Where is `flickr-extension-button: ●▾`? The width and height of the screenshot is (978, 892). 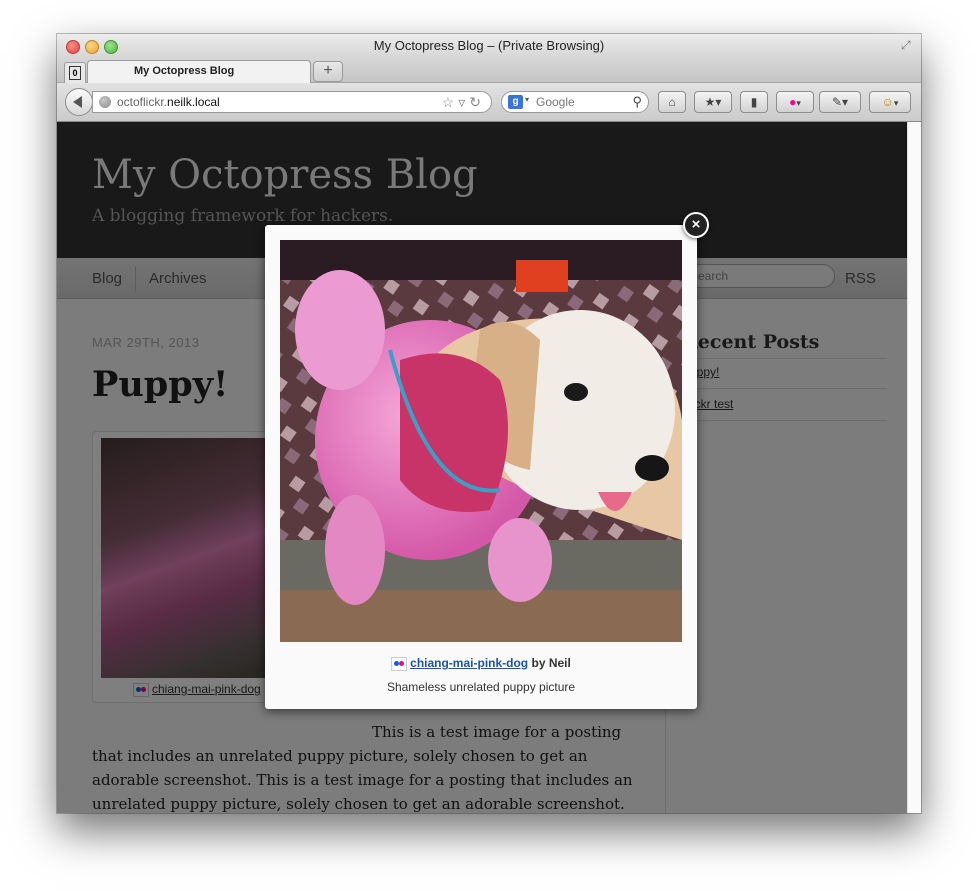 flickr-extension-button: ●▾ is located at coordinates (795, 102).